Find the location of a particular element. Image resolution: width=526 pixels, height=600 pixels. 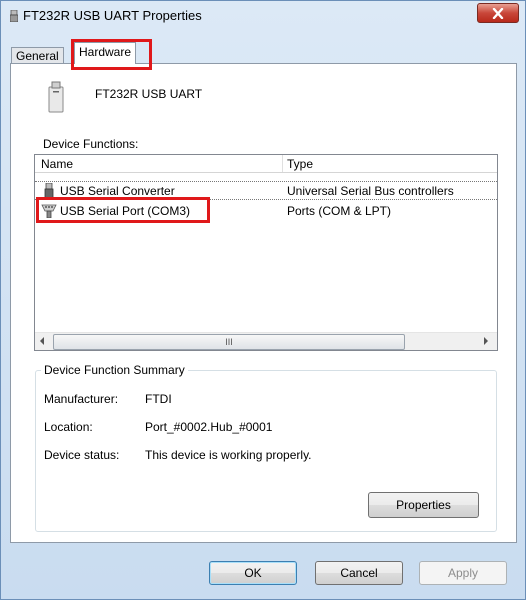

horizontal-scrollbar: III is located at coordinates (266, 341).